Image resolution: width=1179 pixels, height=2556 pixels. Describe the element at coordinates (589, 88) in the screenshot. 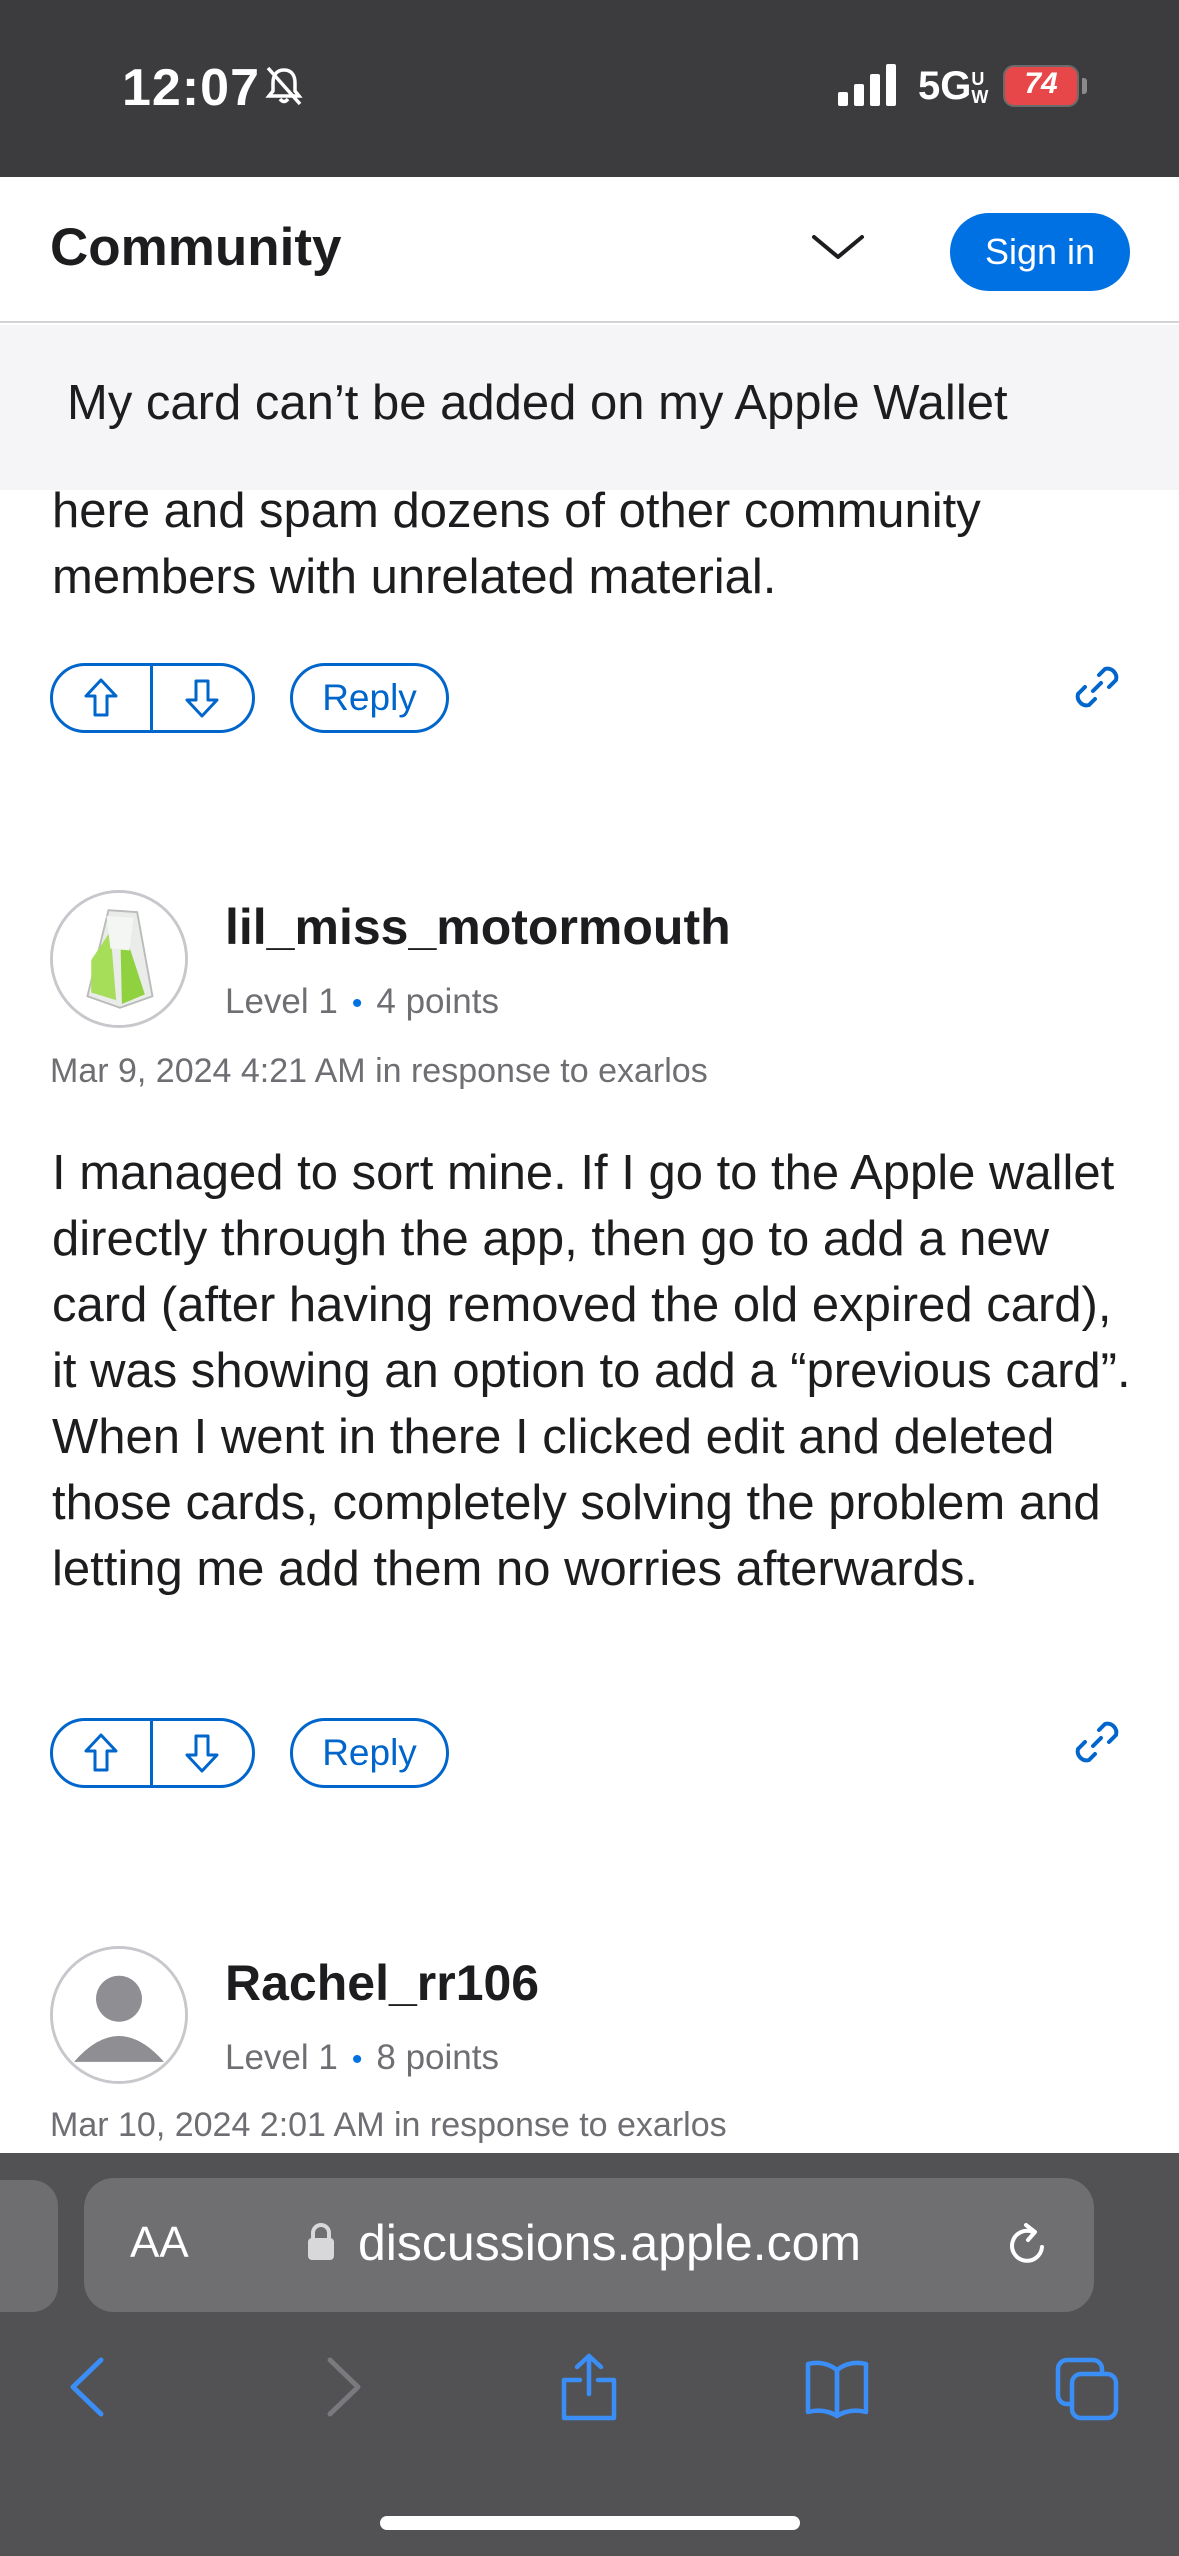

I see `status-bar: 12:07 5GUW 74` at that location.